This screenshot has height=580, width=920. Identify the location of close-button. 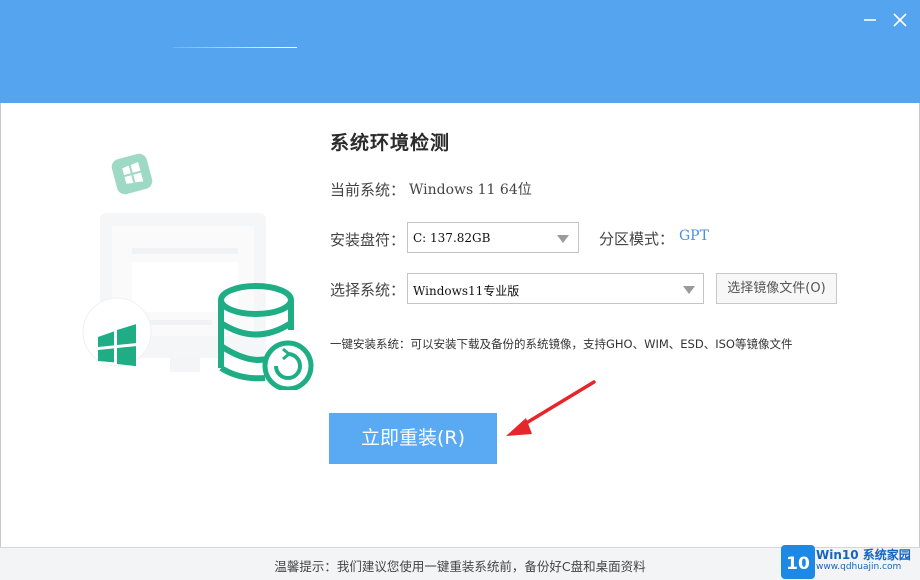
(900, 20).